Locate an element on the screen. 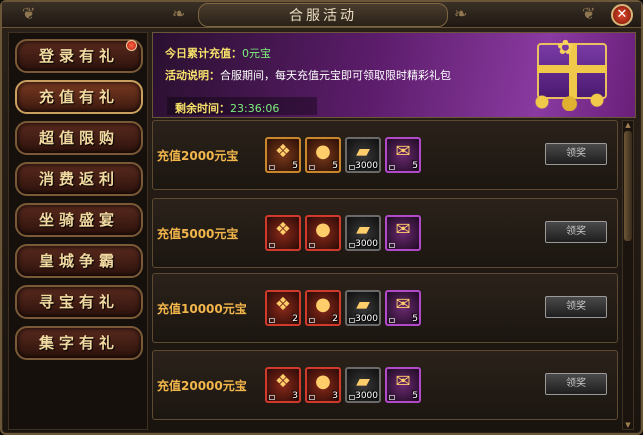 Image resolution: width=643 pixels, height=435 pixels. title-bar: ❦ ❧ 合服活动 ❧ ❦ ✕ is located at coordinates (321, 15).